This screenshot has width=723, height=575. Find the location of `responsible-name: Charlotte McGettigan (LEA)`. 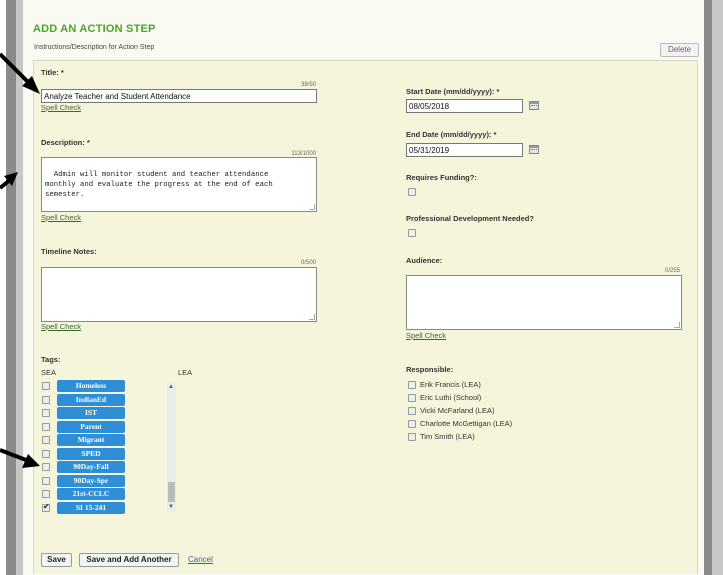

responsible-name: Charlotte McGettigan (LEA) is located at coordinates (466, 423).